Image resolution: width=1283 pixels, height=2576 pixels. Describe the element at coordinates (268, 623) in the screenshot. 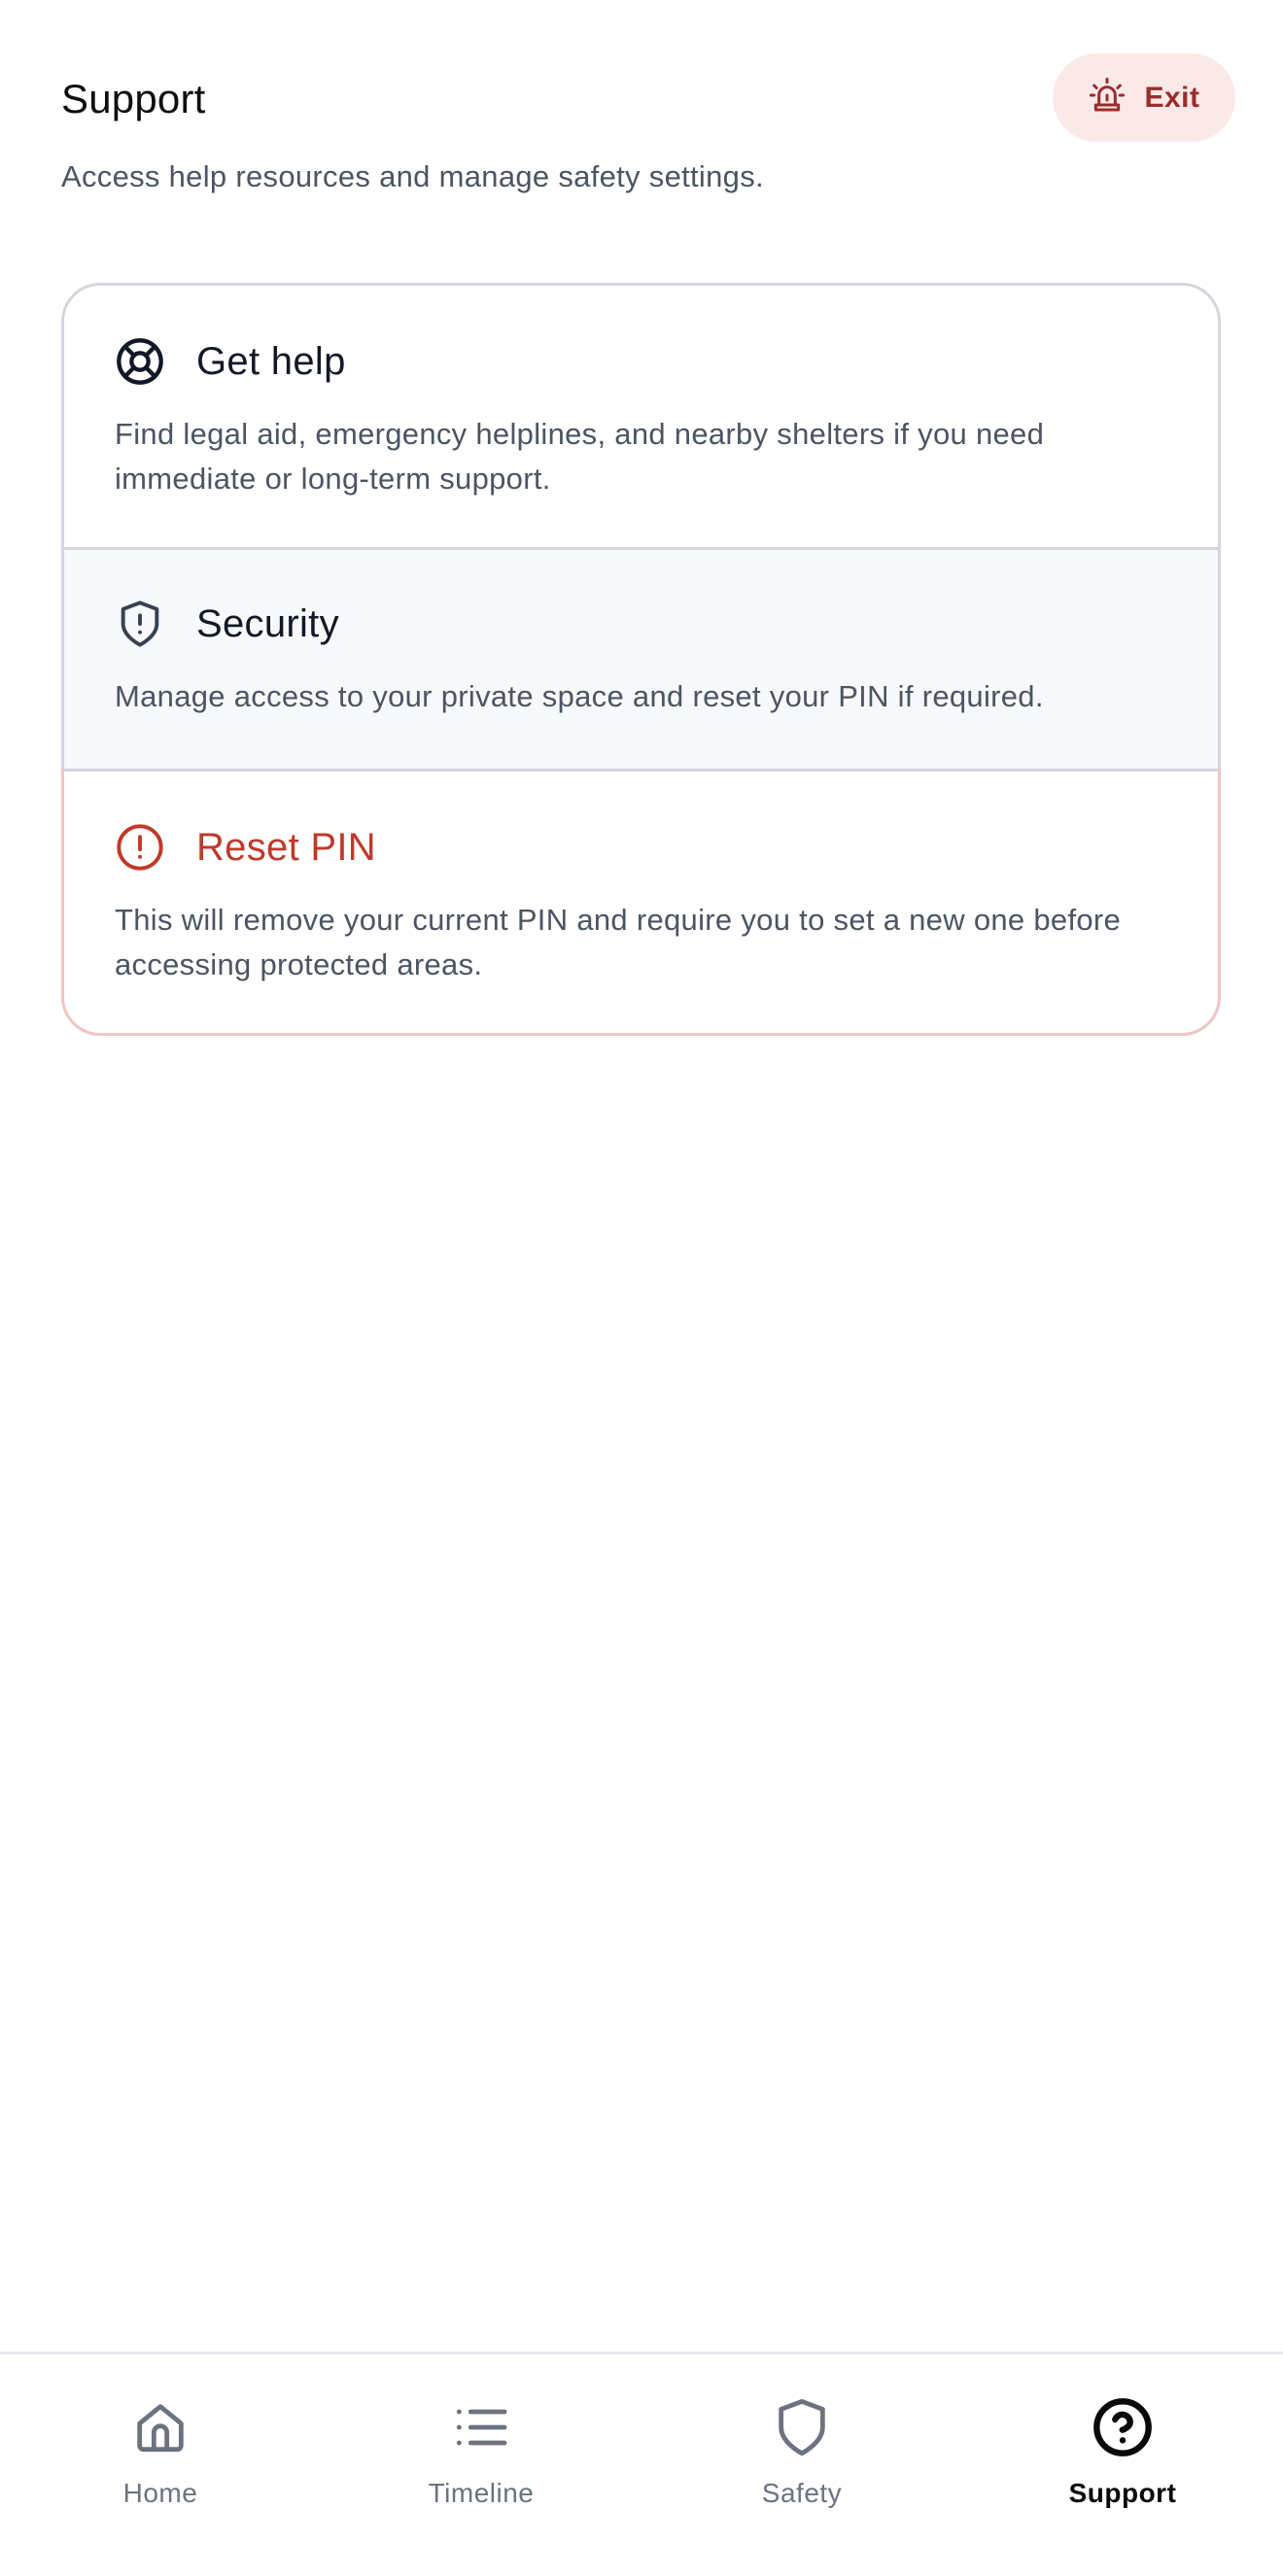

I see `security-title: Security` at that location.